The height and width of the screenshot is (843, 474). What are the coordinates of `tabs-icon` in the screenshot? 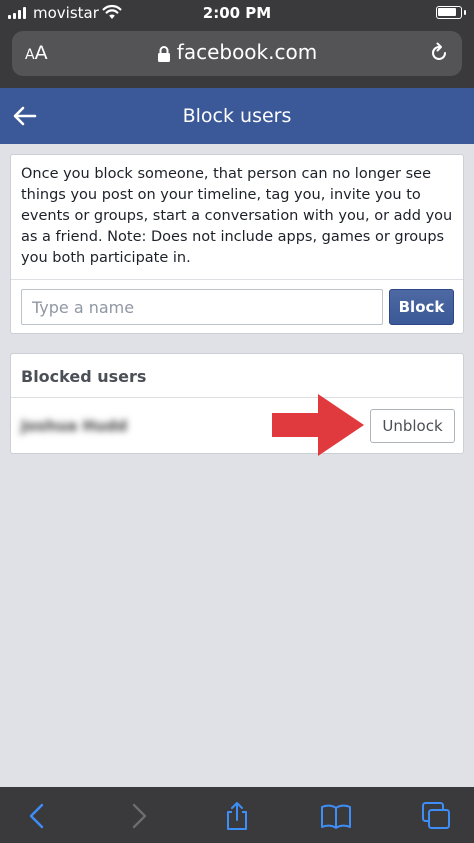 It's located at (436, 816).